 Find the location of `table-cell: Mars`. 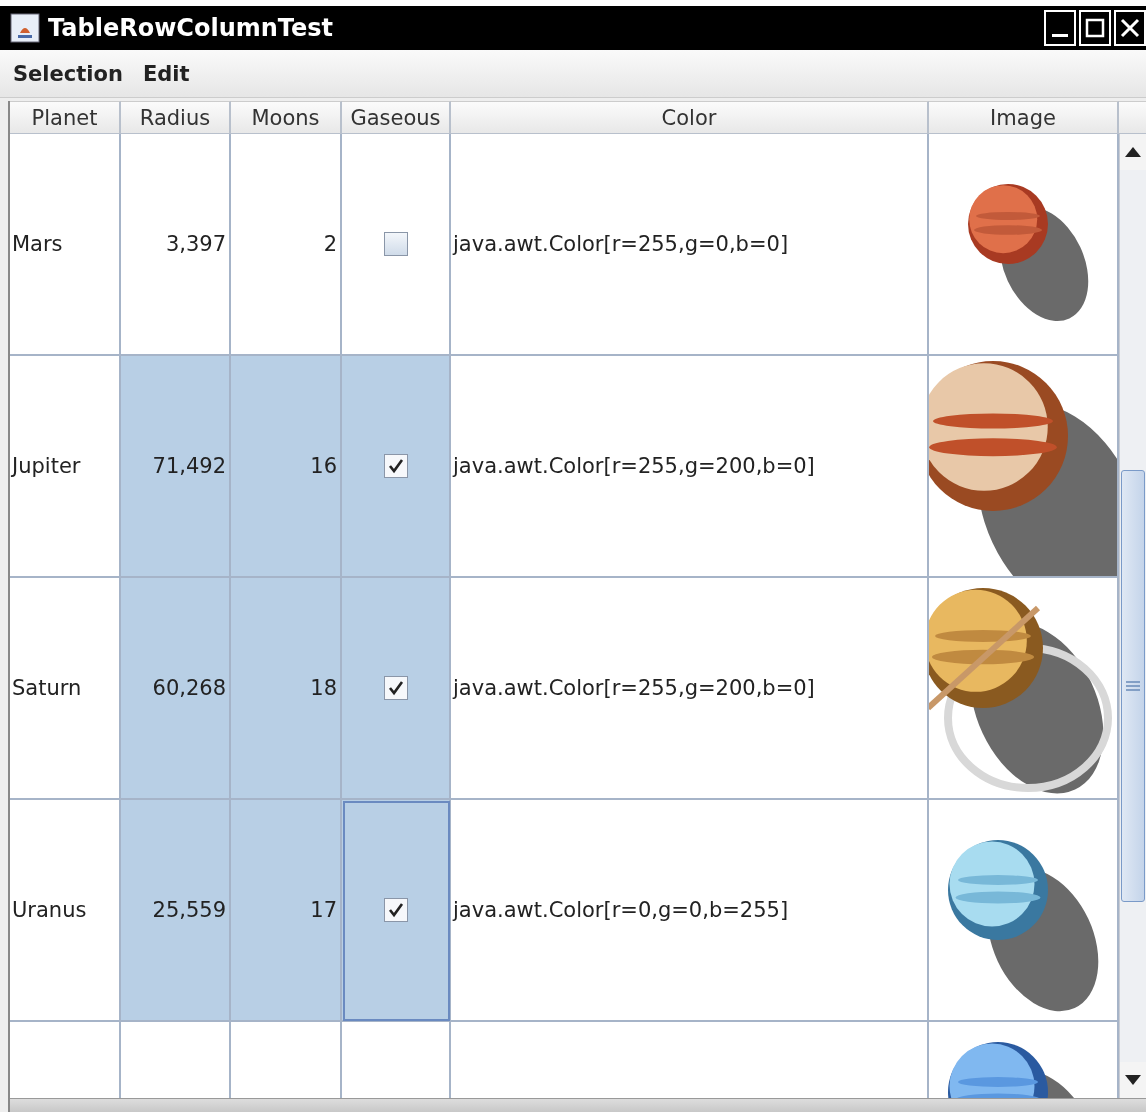

table-cell: Mars is located at coordinates (65, 245).